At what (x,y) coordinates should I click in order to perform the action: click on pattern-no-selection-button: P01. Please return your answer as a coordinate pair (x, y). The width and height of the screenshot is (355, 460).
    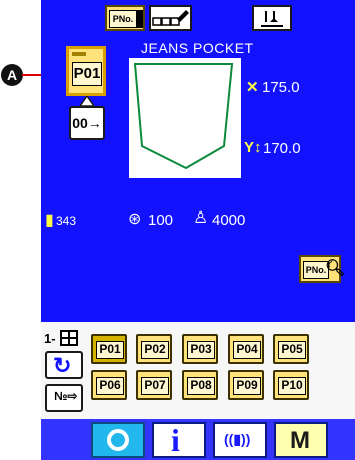
    Looking at the image, I should click on (86, 71).